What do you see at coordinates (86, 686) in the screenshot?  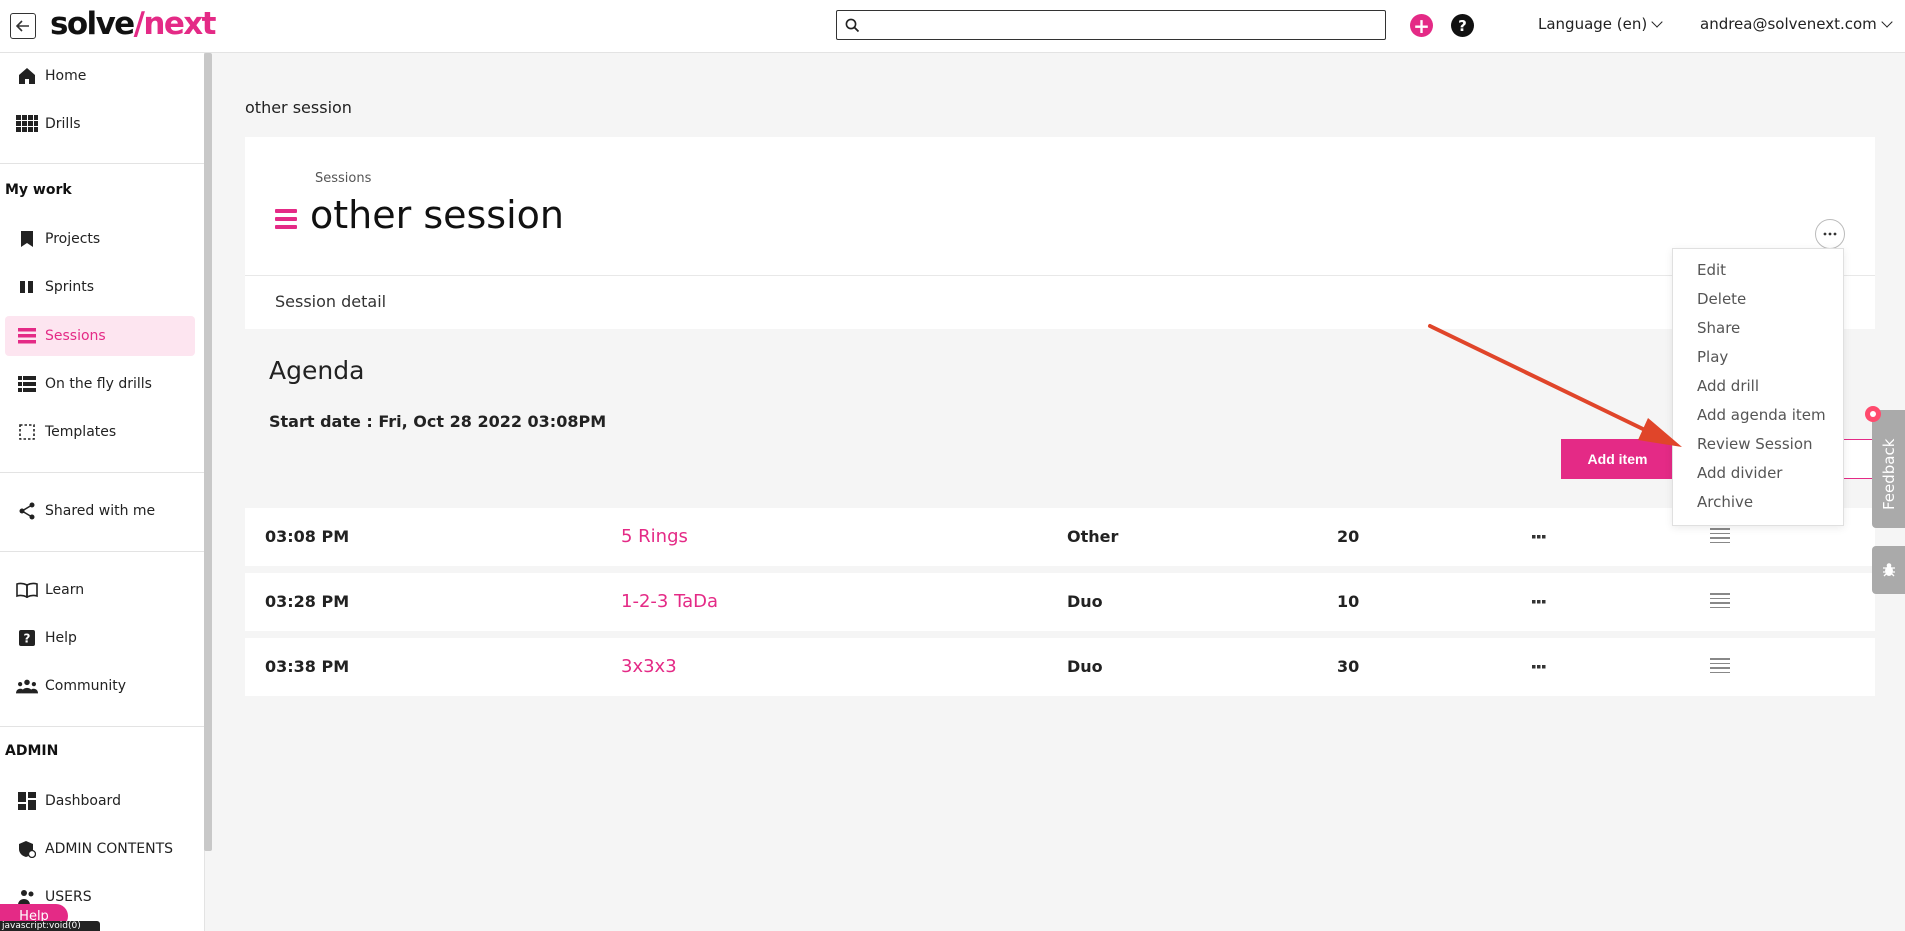 I see `sidebar-item-label: Community` at bounding box center [86, 686].